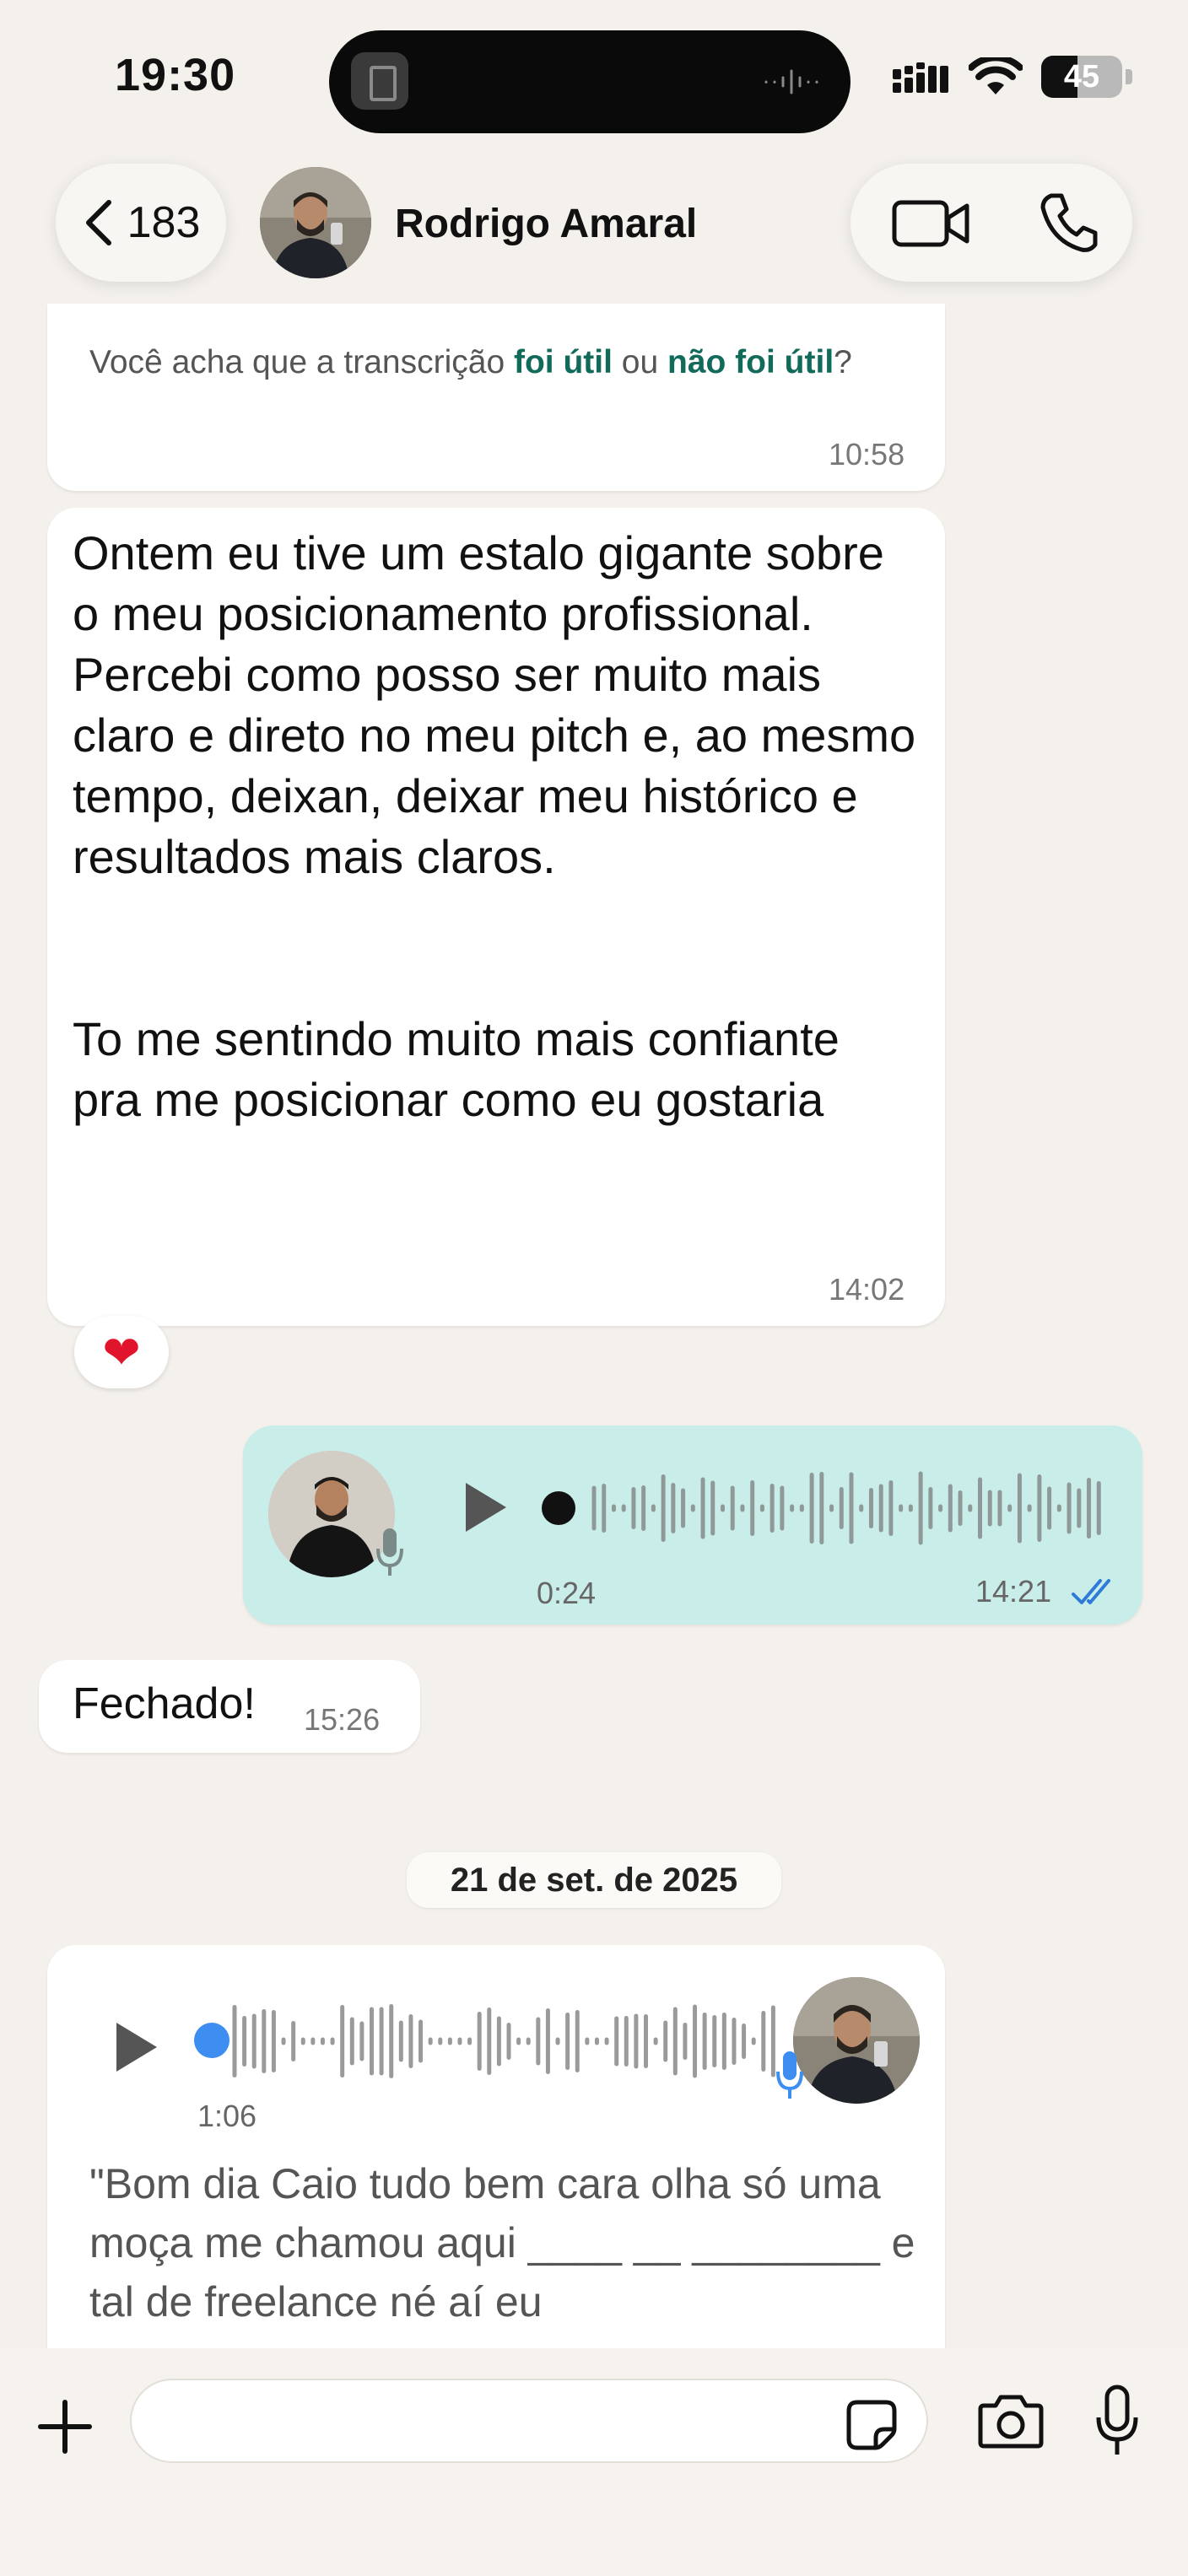 Image resolution: width=1188 pixels, height=2576 pixels. Describe the element at coordinates (640, 362) in the screenshot. I see `feedback-middle: ou` at that location.